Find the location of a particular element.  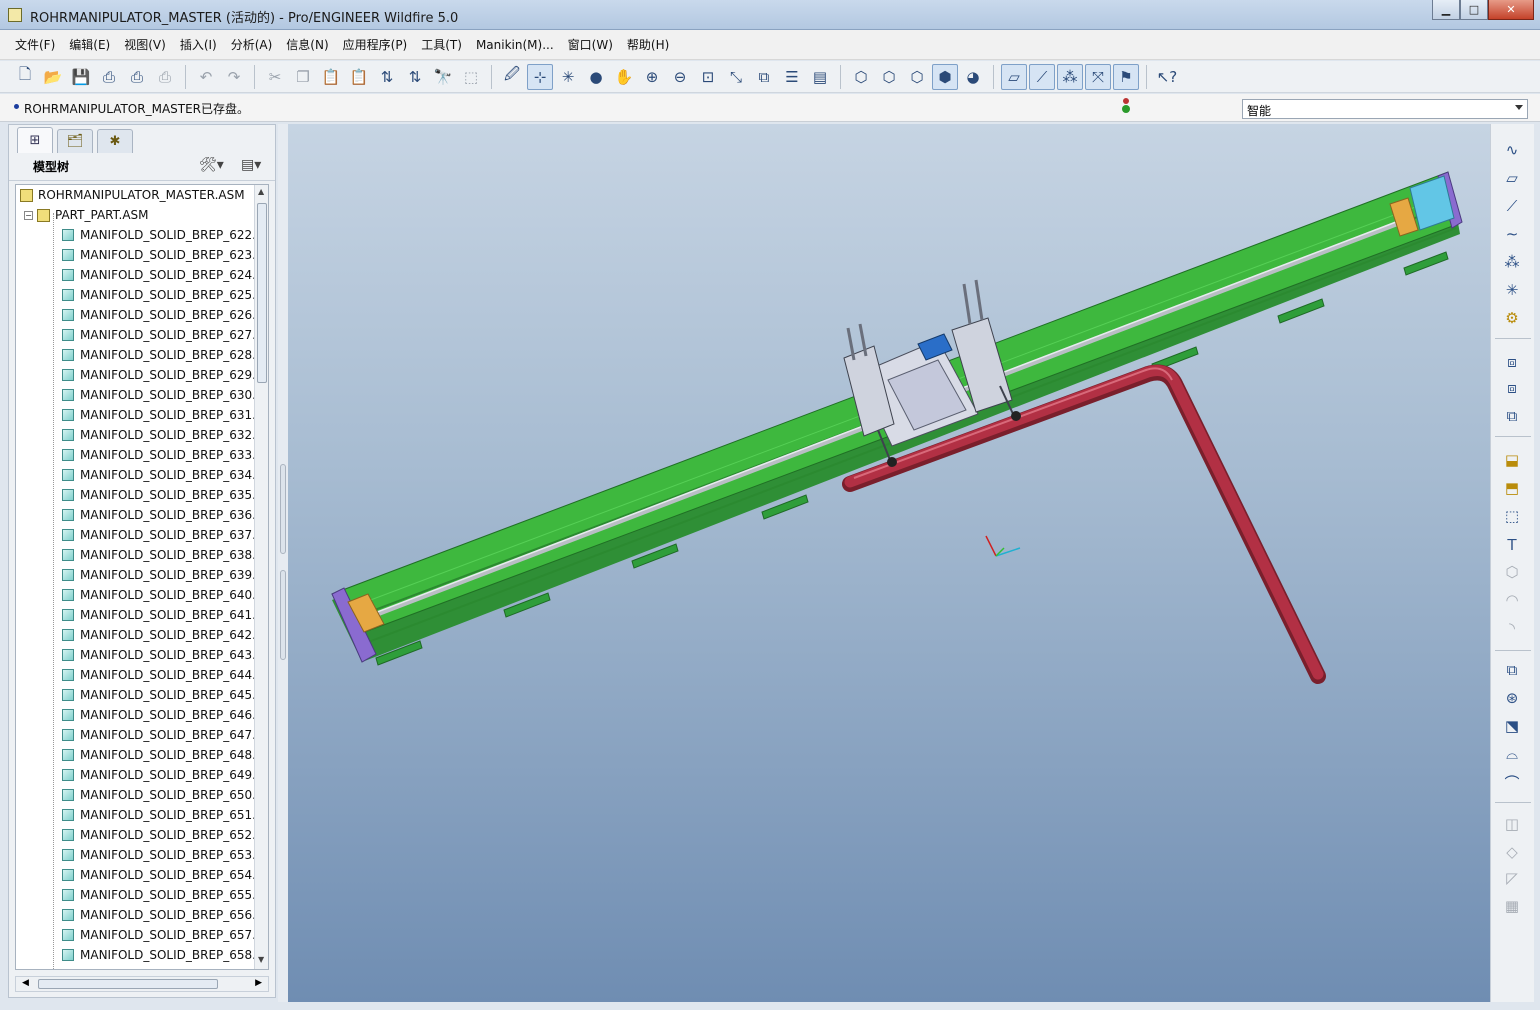

orient-icon: ✳ is located at coordinates (568, 77).